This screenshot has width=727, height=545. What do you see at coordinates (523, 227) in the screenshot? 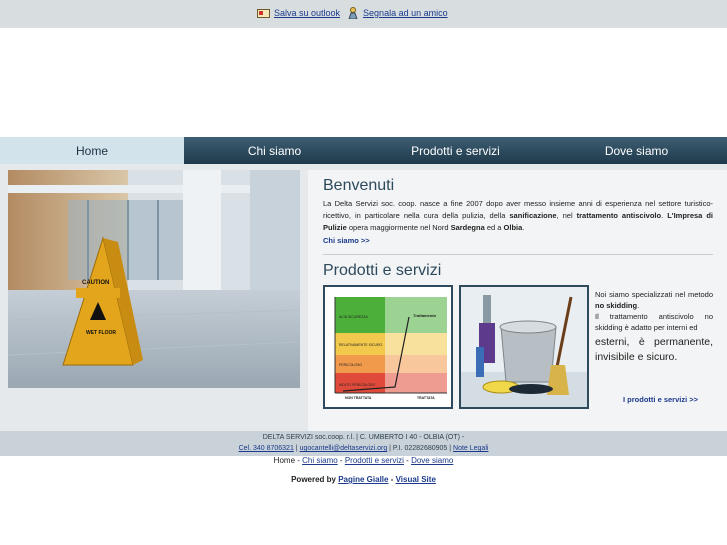
I see `welcome-text-p6: .` at bounding box center [523, 227].